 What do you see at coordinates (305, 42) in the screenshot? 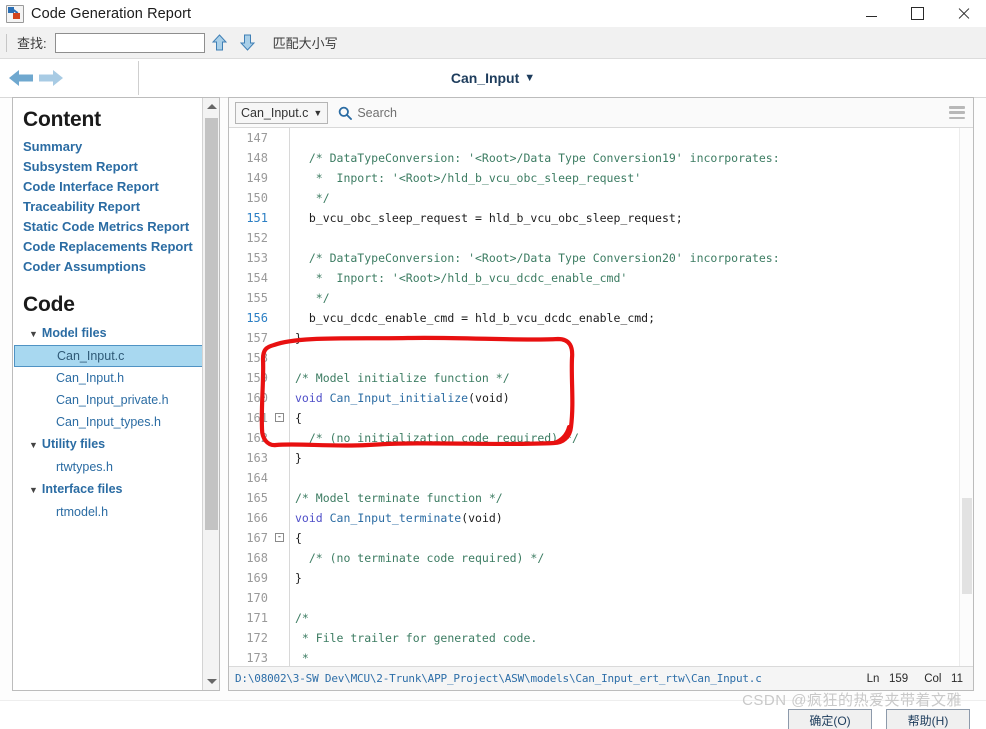
I see `match-case-label: 匹配大小写` at bounding box center [305, 42].